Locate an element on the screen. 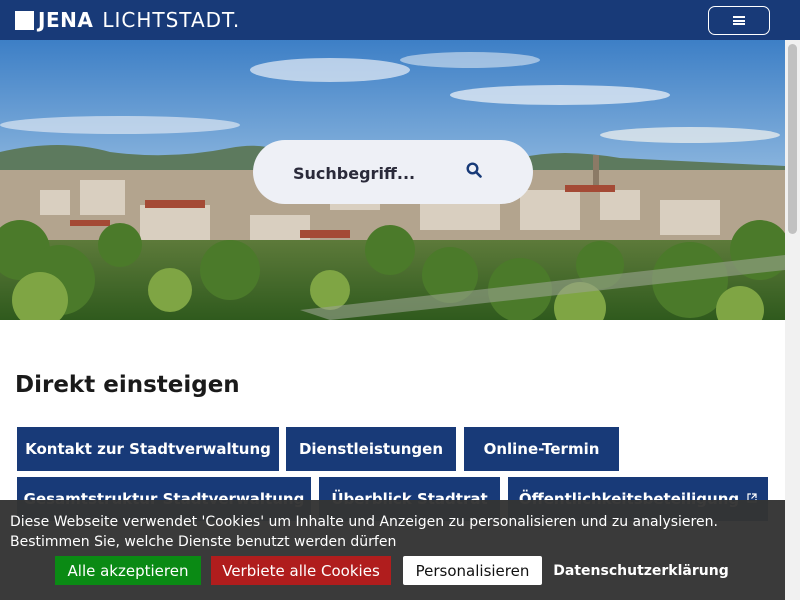 This screenshot has width=800, height=600. page-scrollbar is located at coordinates (792, 320).